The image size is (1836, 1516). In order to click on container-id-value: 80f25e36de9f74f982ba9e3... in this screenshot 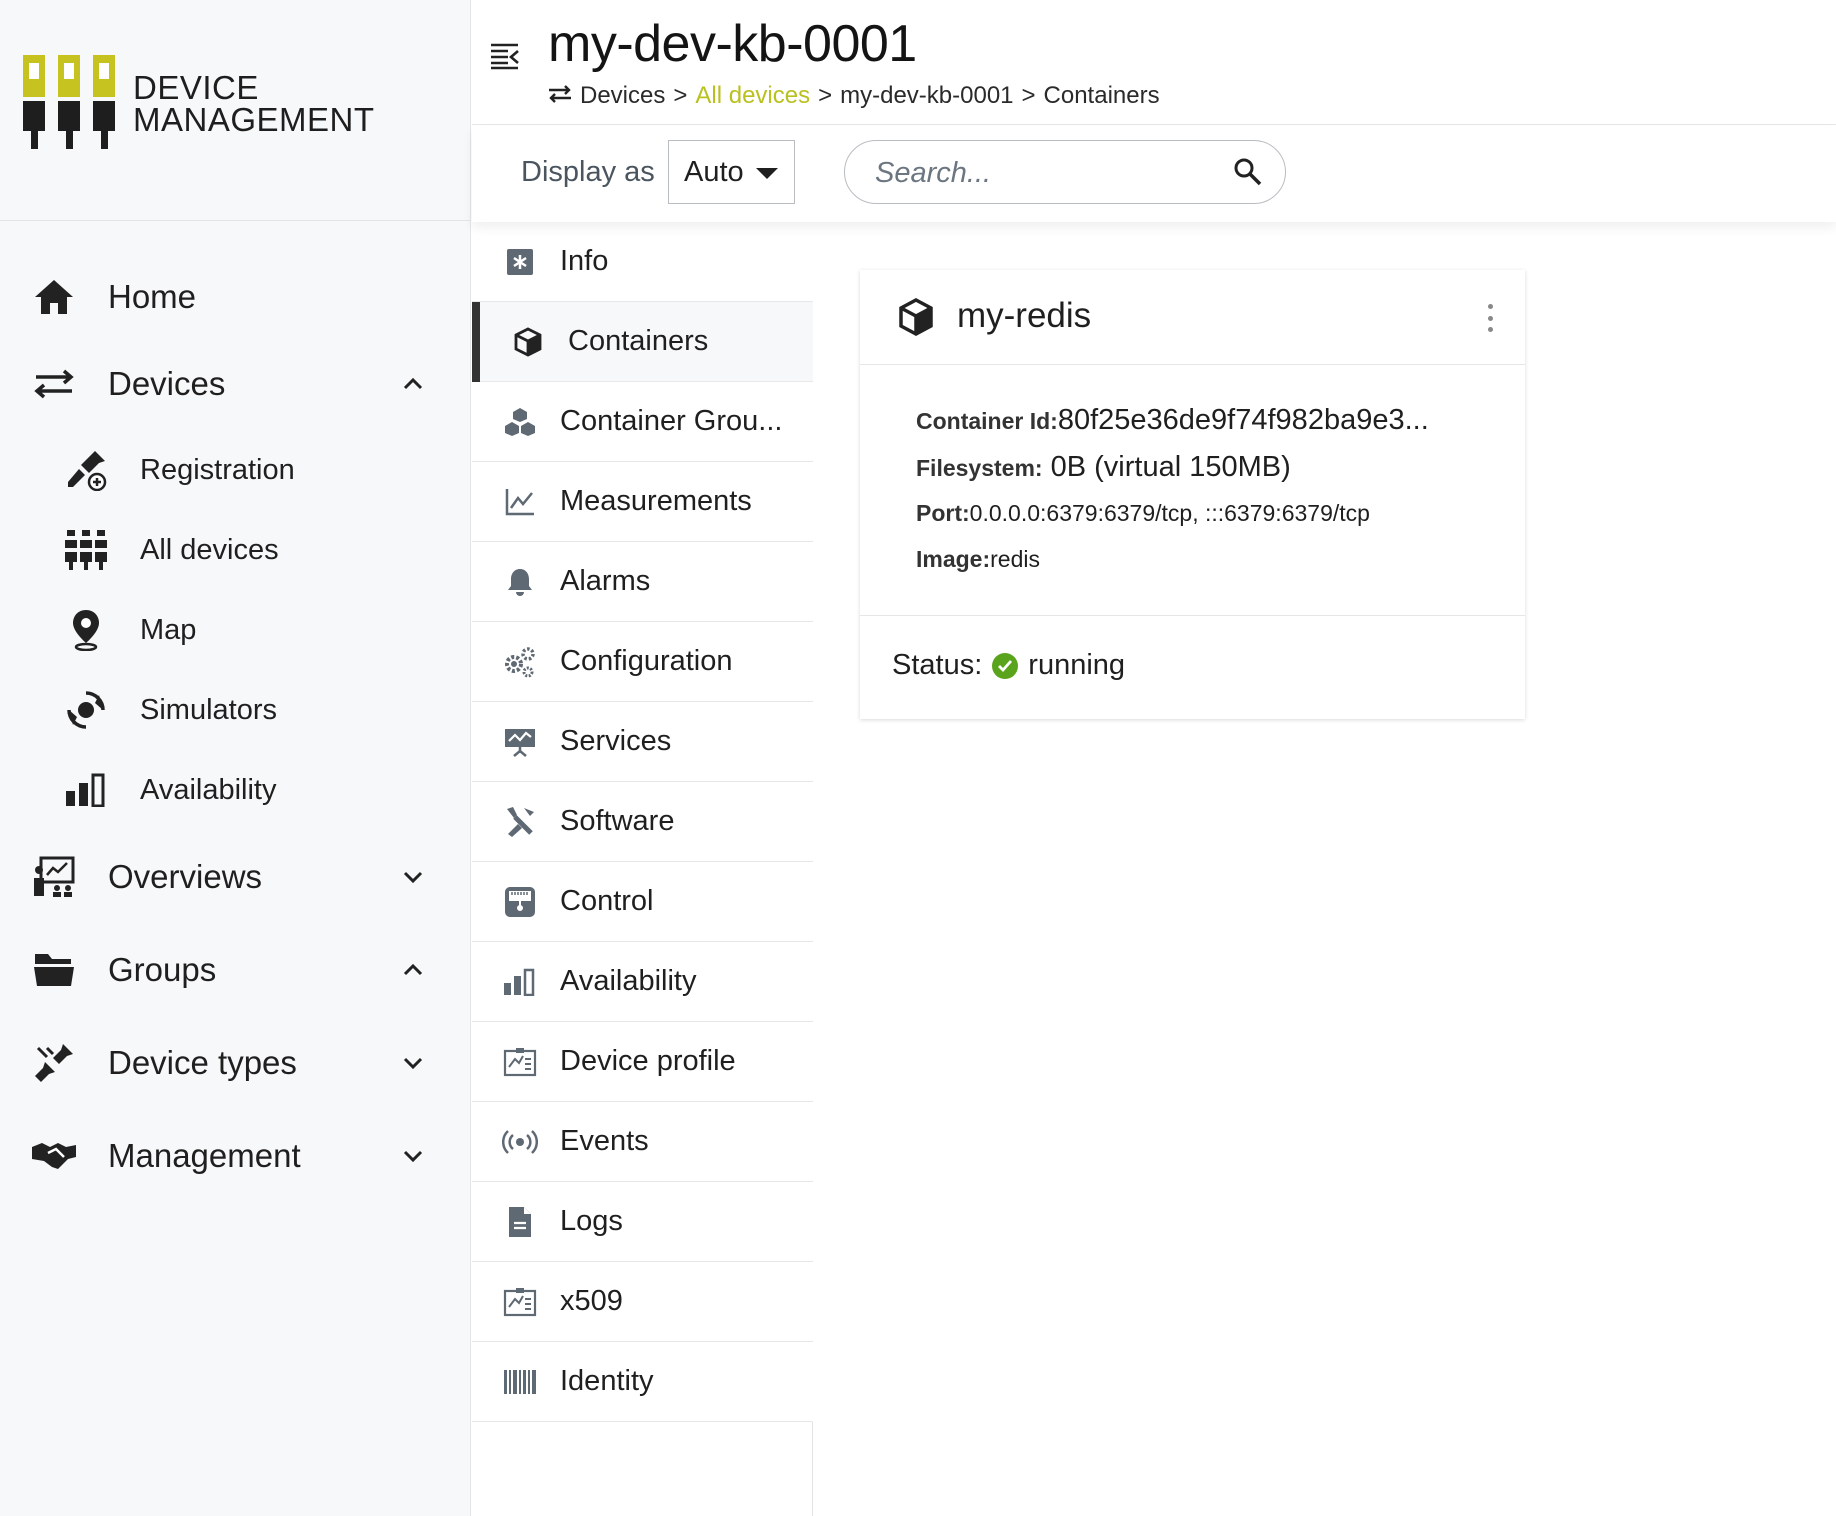, I will do `click(1243, 420)`.